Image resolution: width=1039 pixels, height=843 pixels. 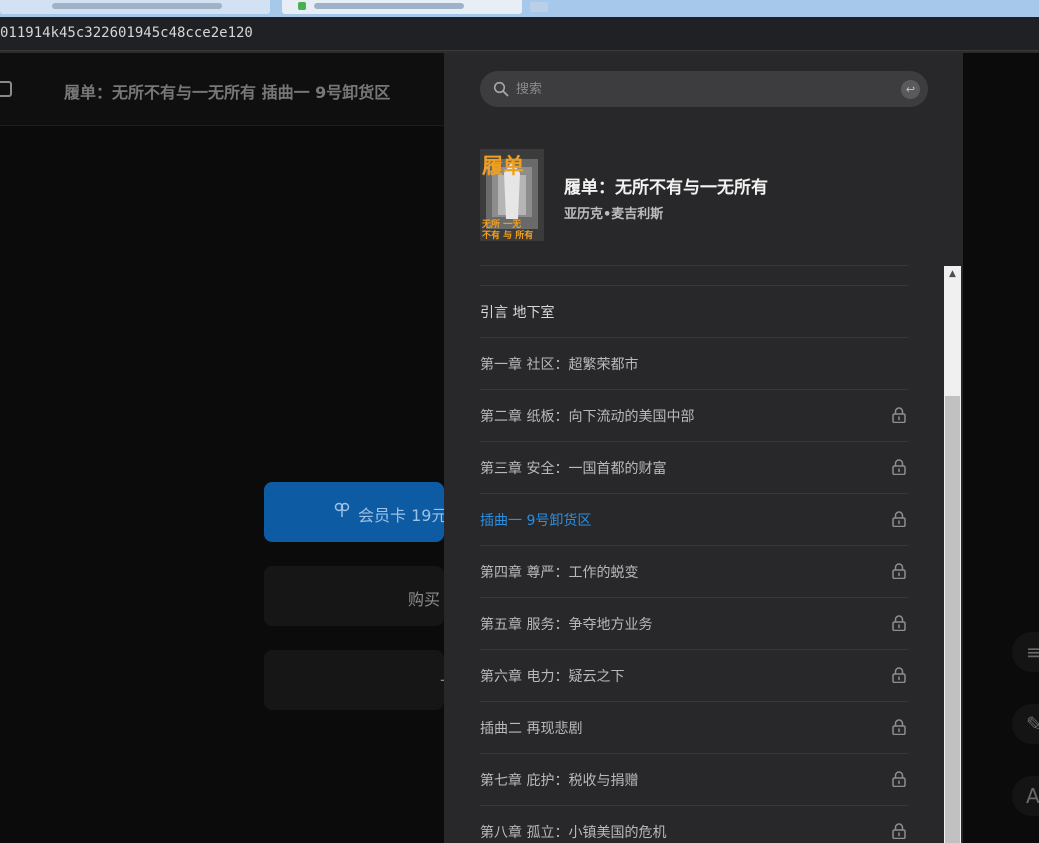 I want to click on chapter-label: 第一章 社区：超繁荣都市, so click(x=559, y=365).